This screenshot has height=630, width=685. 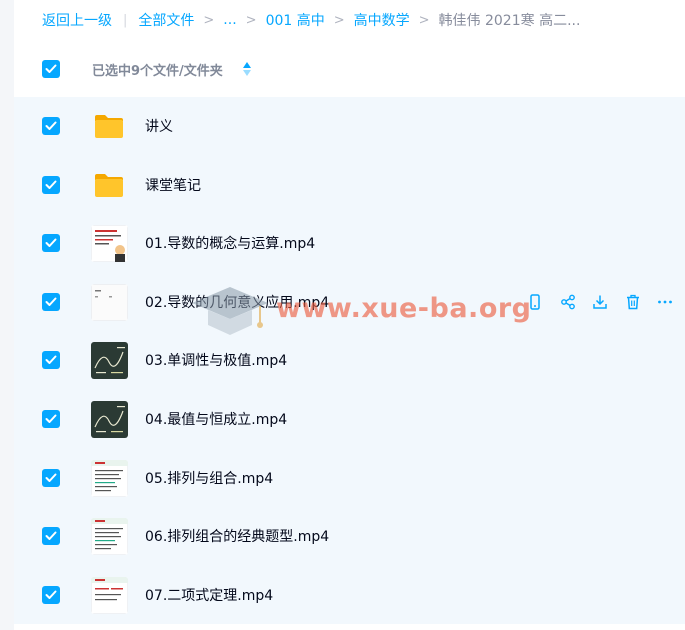 I want to click on file-name: 04.最值与恒成立.mp4, so click(x=216, y=419).